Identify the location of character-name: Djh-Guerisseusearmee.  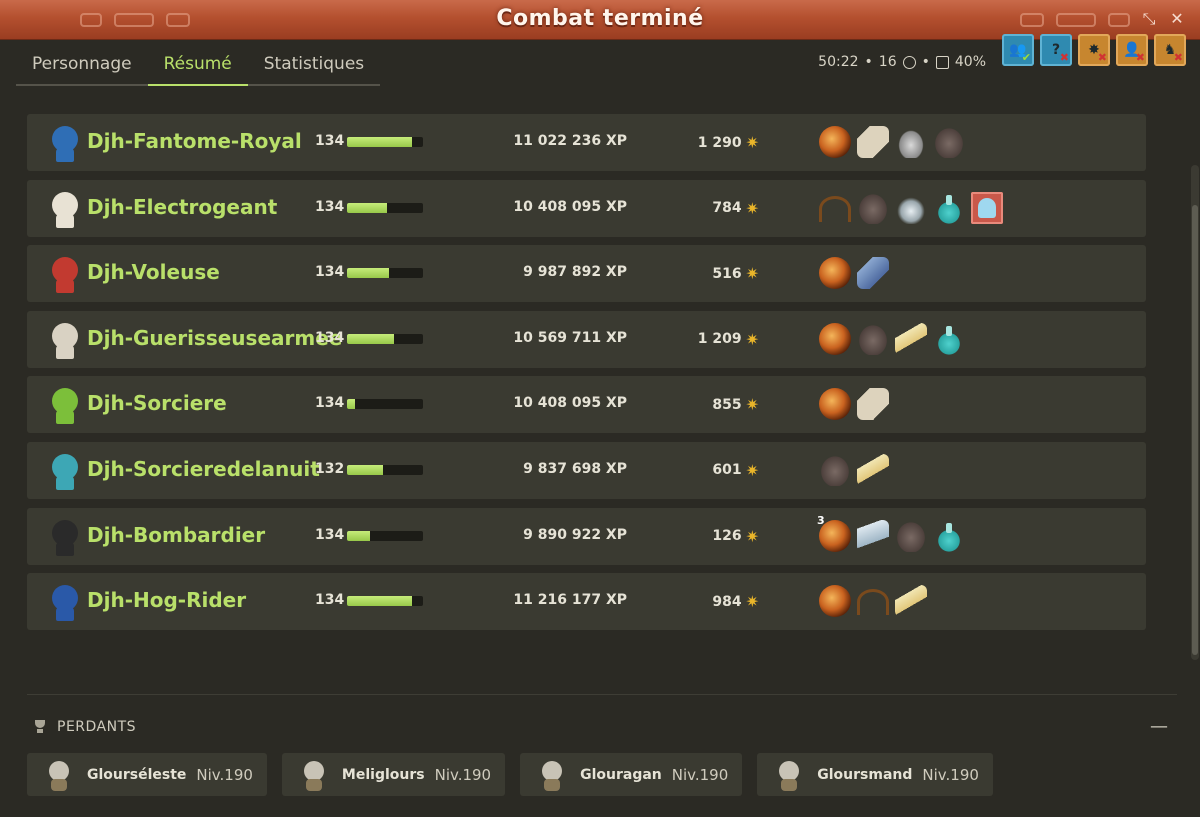
(214, 338).